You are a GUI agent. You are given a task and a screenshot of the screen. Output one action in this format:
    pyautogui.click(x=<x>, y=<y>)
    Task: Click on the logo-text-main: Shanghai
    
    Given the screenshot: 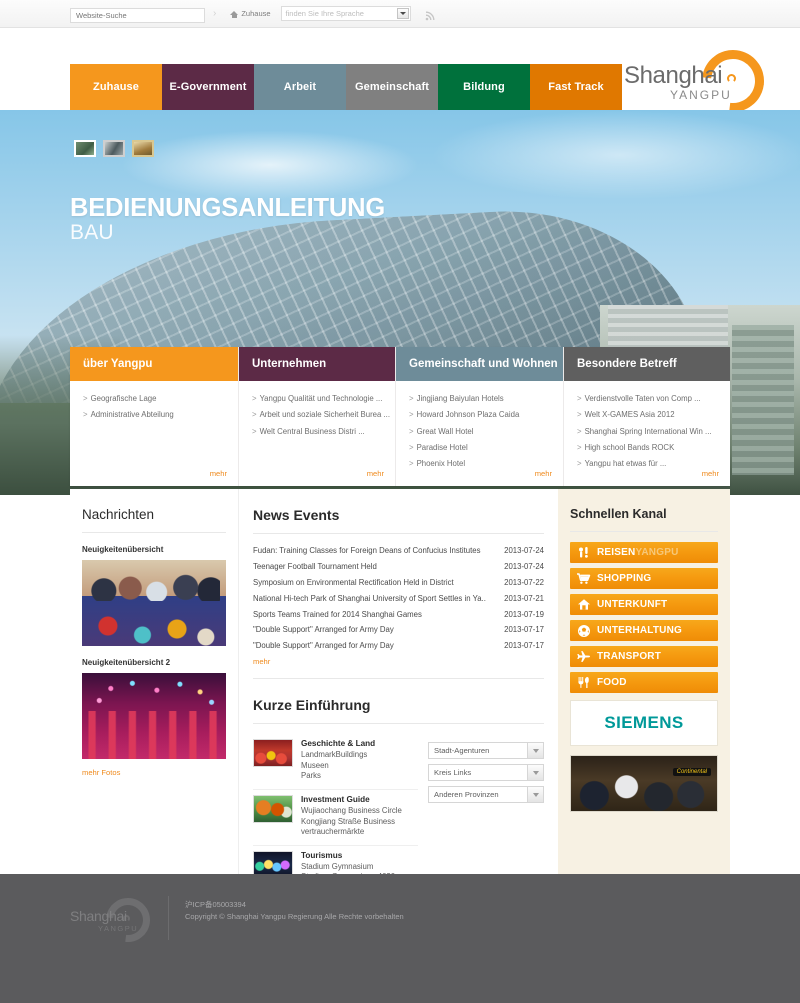 What is the action you would take?
    pyautogui.click(x=673, y=75)
    